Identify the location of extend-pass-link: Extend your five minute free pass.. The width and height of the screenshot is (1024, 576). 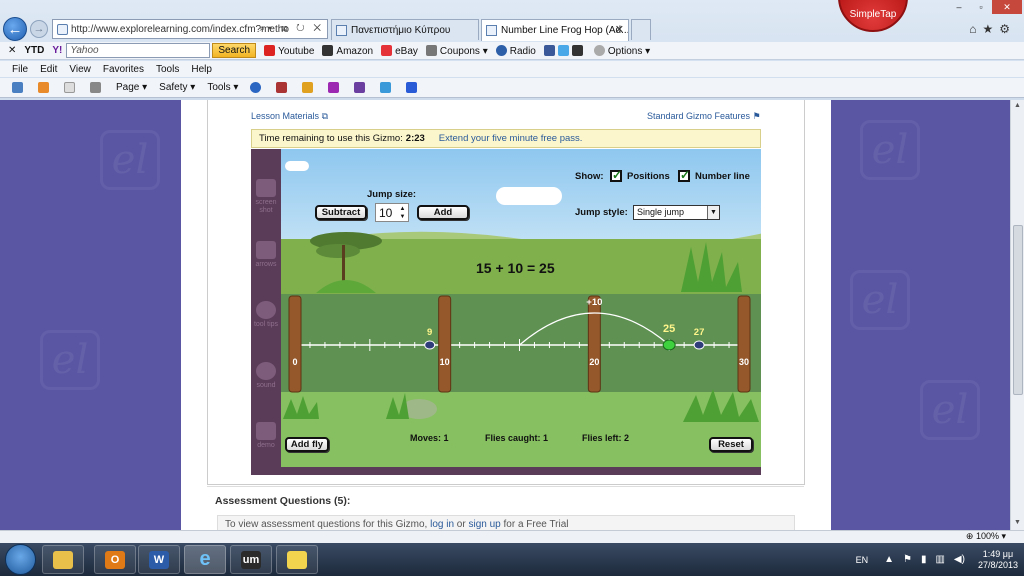
(511, 138).